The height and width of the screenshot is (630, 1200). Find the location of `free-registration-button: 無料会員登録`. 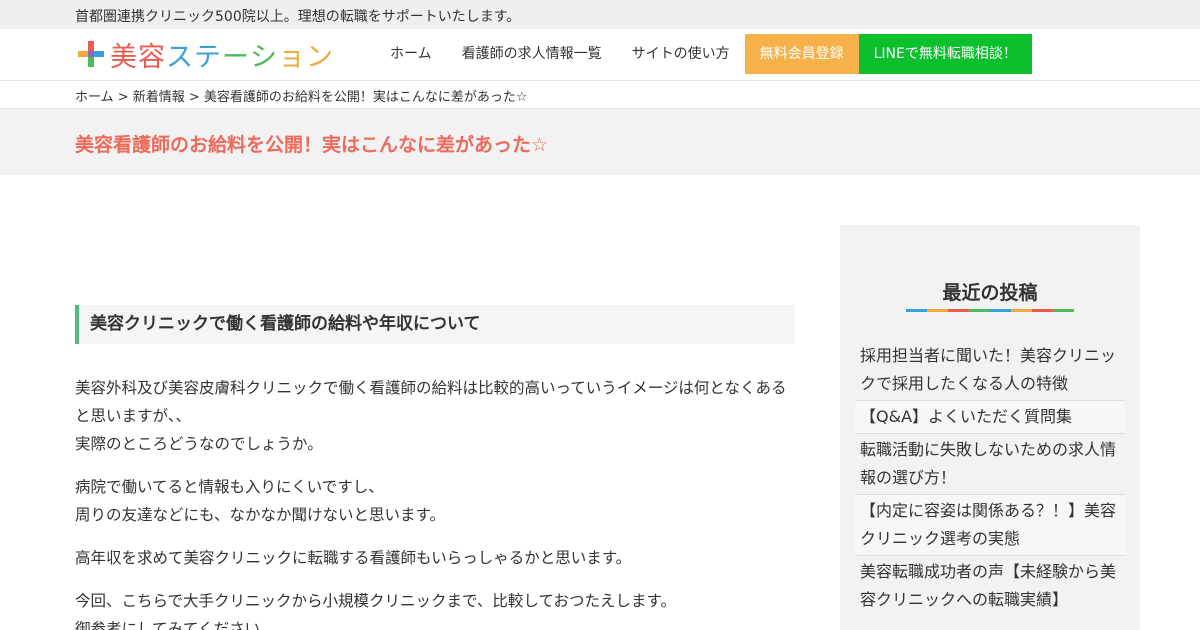

free-registration-button: 無料会員登録 is located at coordinates (801, 54).